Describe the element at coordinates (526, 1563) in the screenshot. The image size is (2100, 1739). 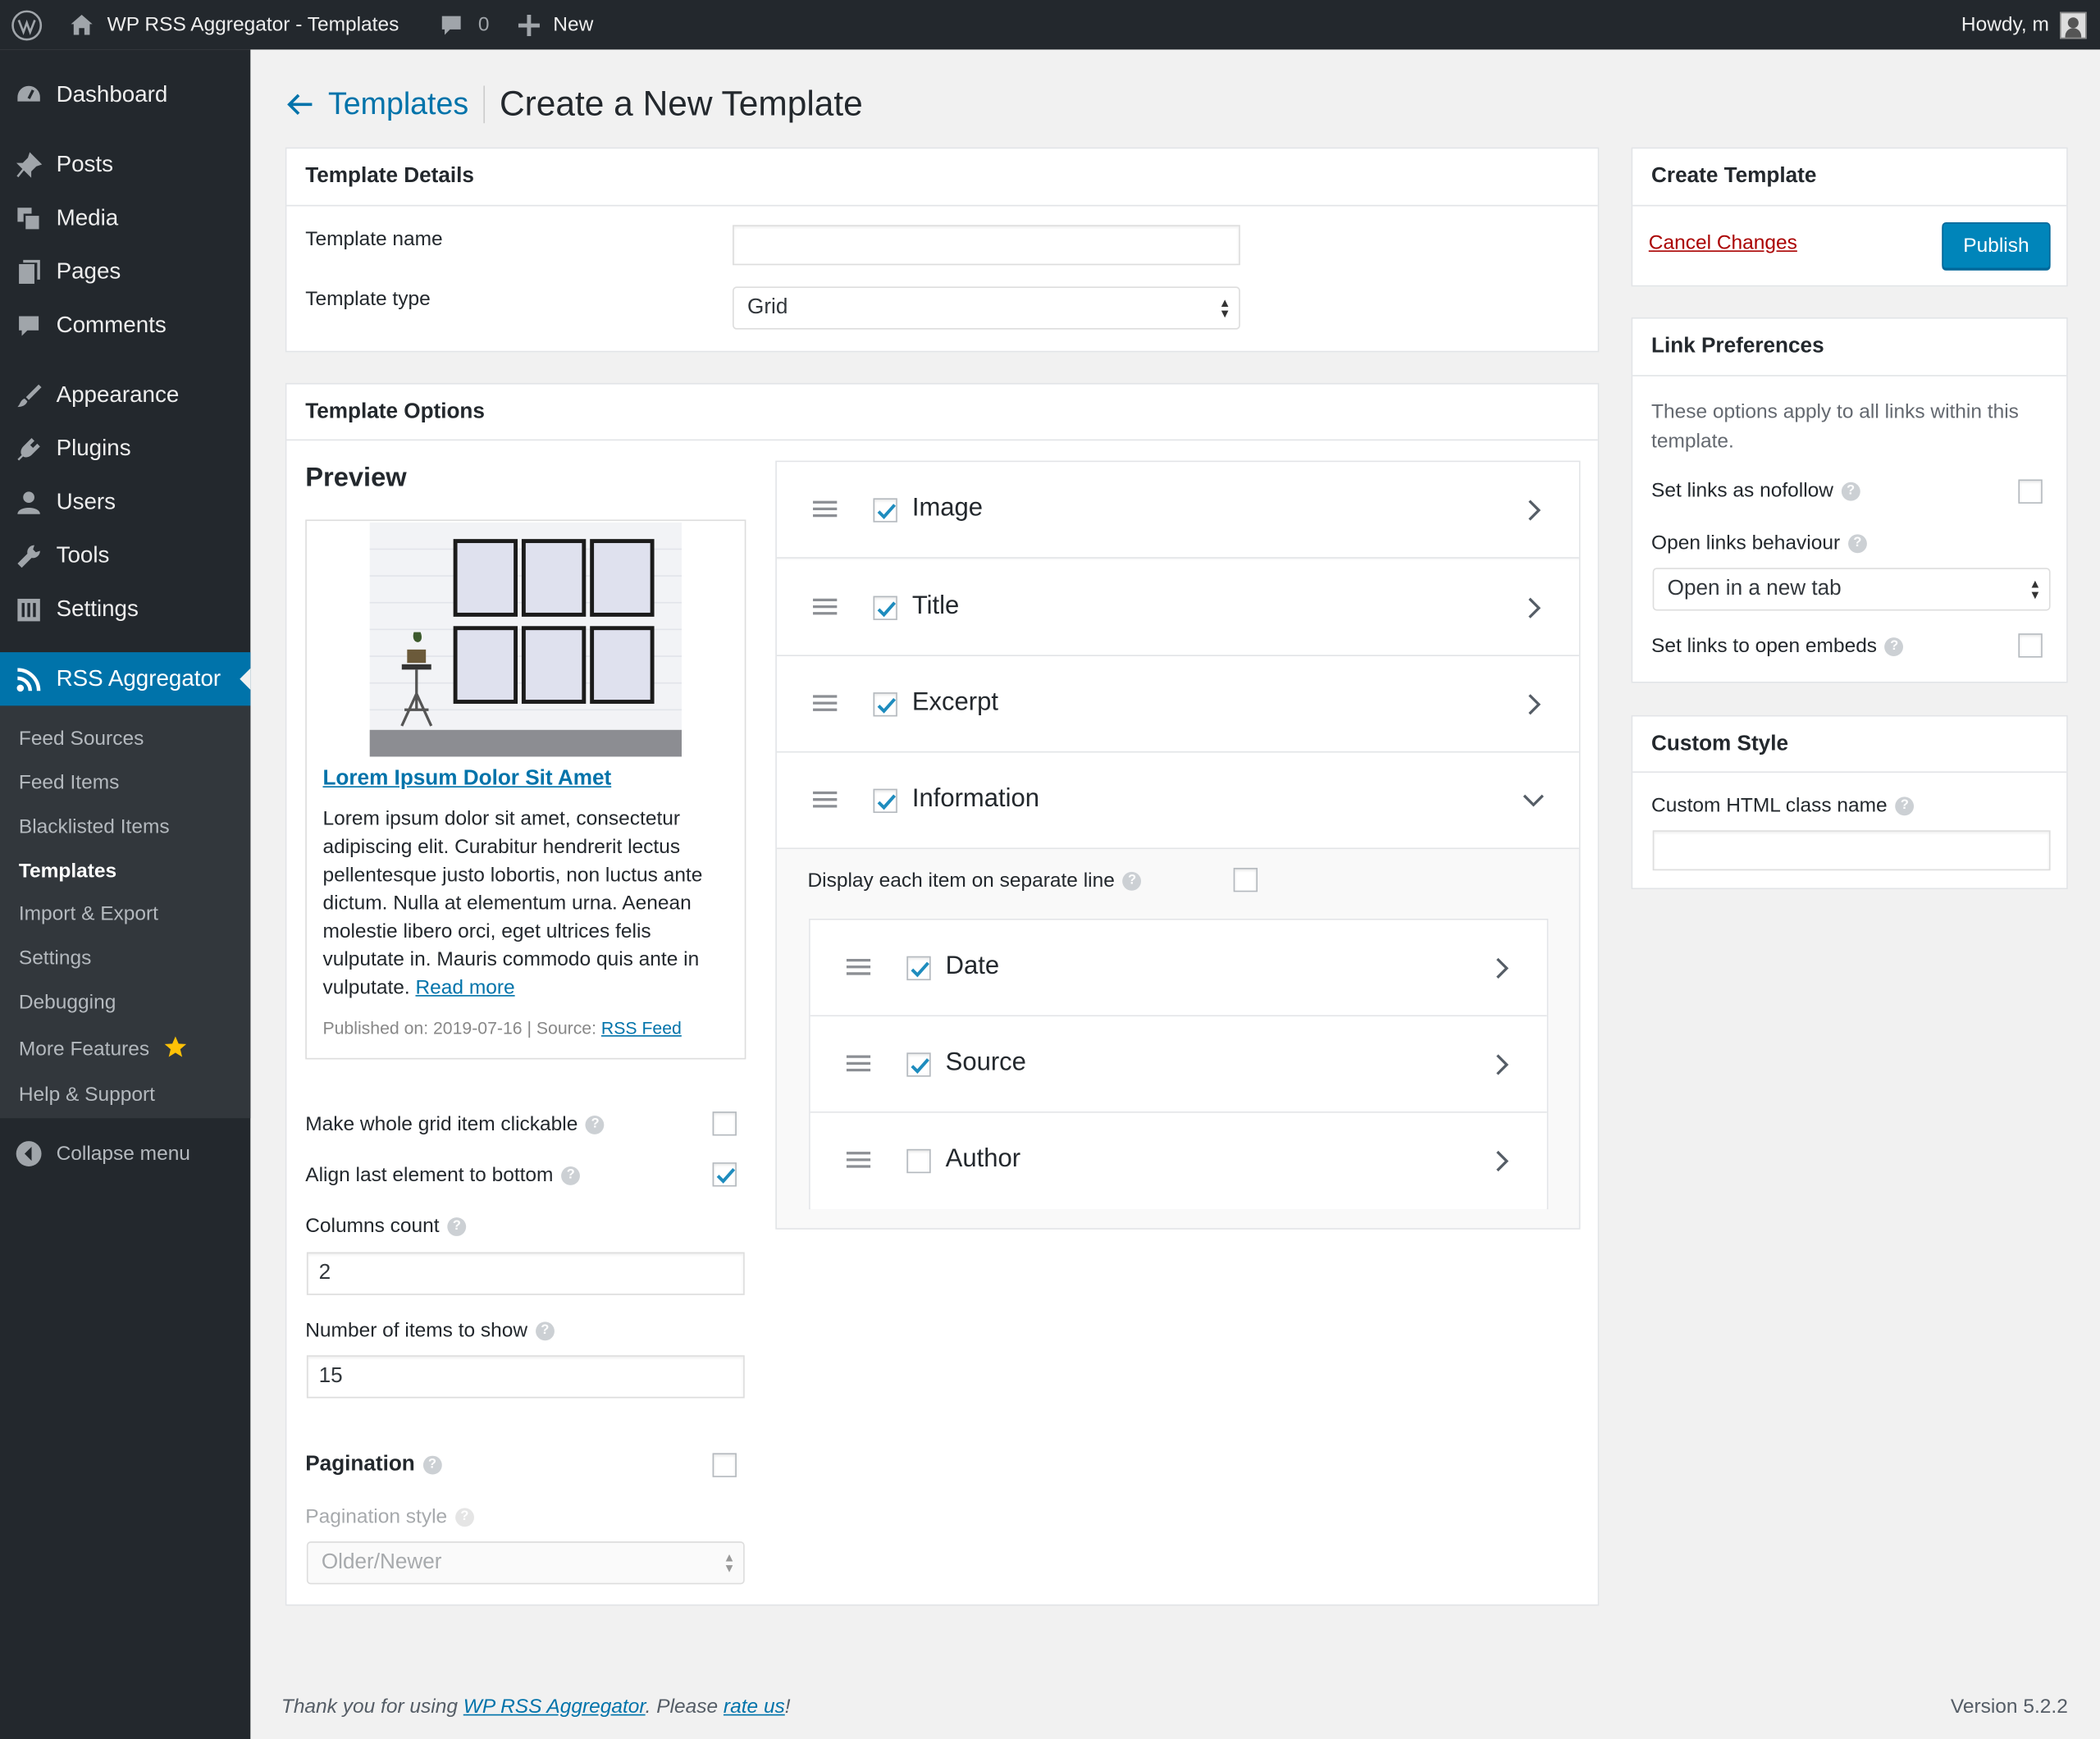
I see `pagination-style-select: Older/Newer ▲ ▼` at that location.